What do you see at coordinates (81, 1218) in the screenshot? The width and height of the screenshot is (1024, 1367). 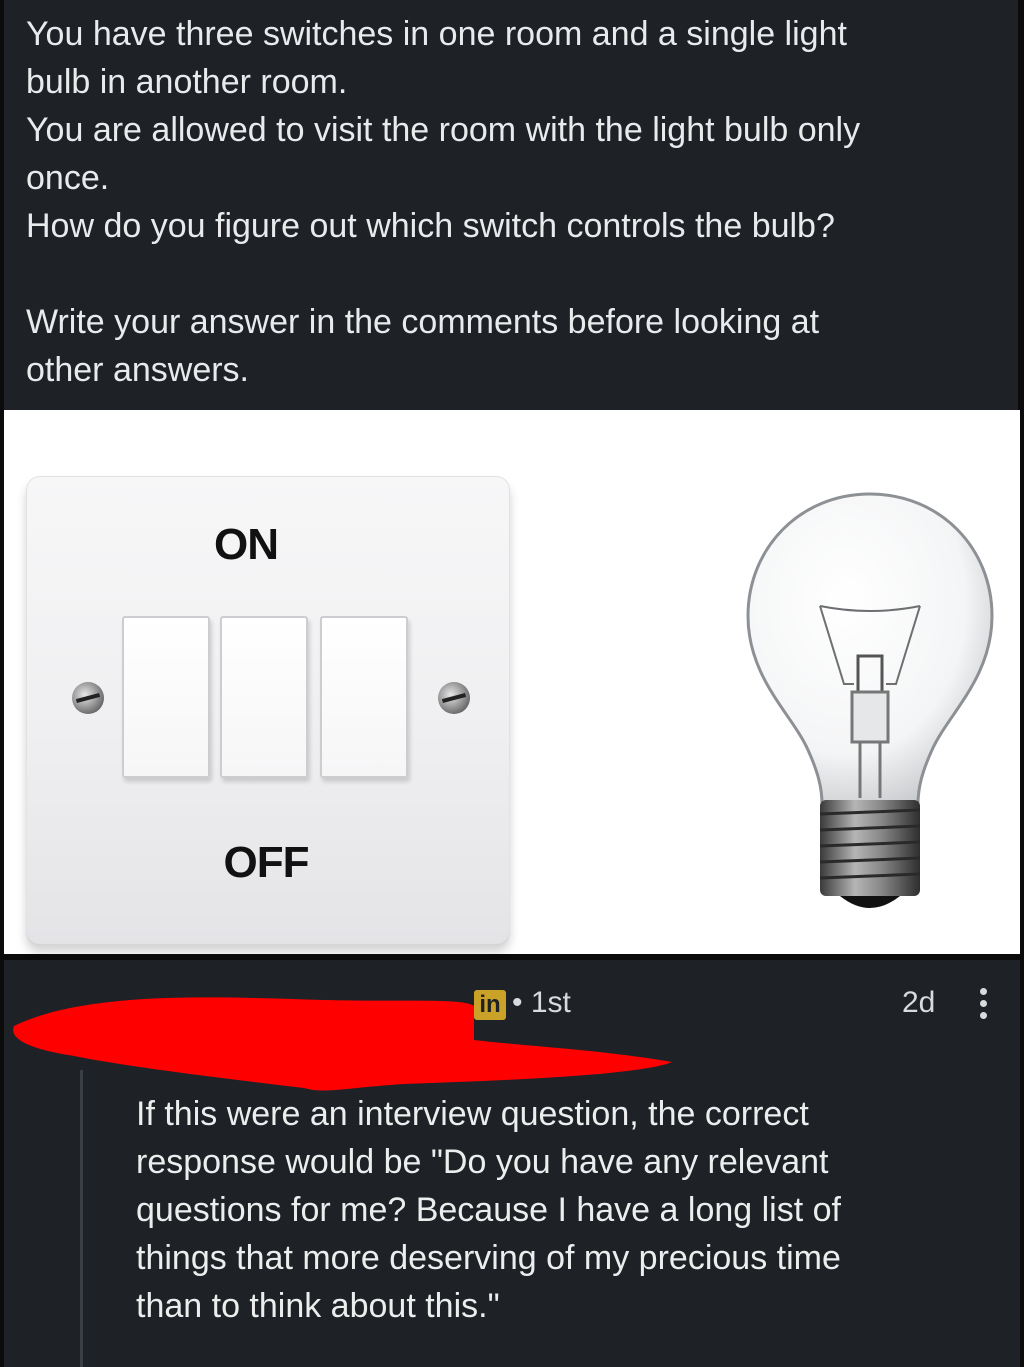 I see `thread-line` at bounding box center [81, 1218].